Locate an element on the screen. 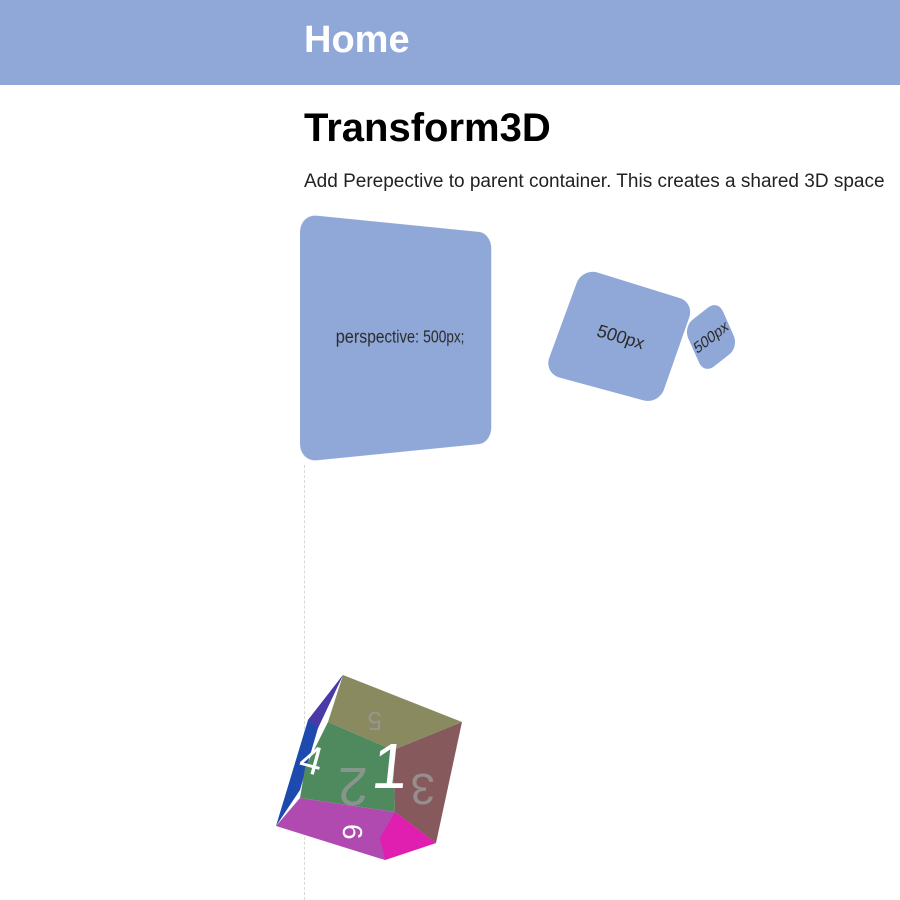 This screenshot has width=900, height=900. header-bar: Home is located at coordinates (450, 42).